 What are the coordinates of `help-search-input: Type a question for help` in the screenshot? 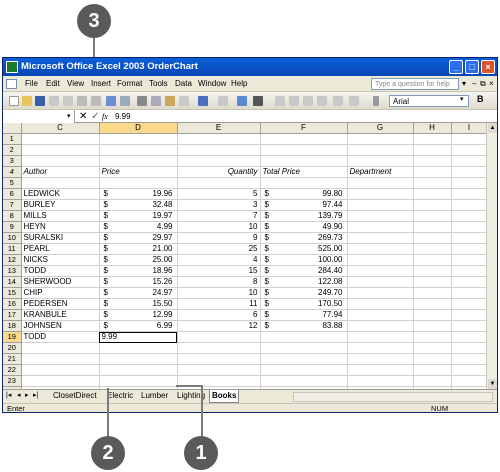 It's located at (415, 84).